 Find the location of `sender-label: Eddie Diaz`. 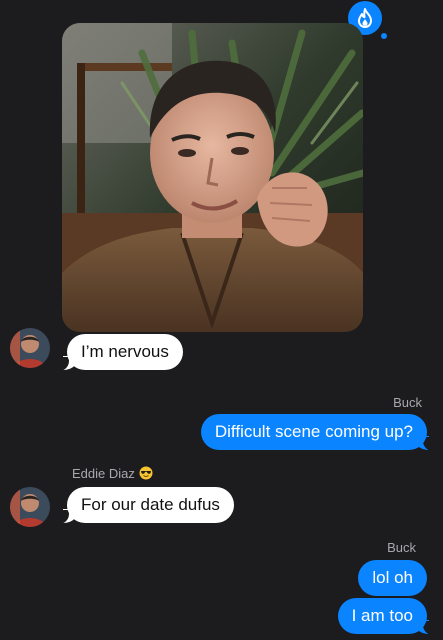

sender-label: Eddie Diaz is located at coordinates (112, 473).